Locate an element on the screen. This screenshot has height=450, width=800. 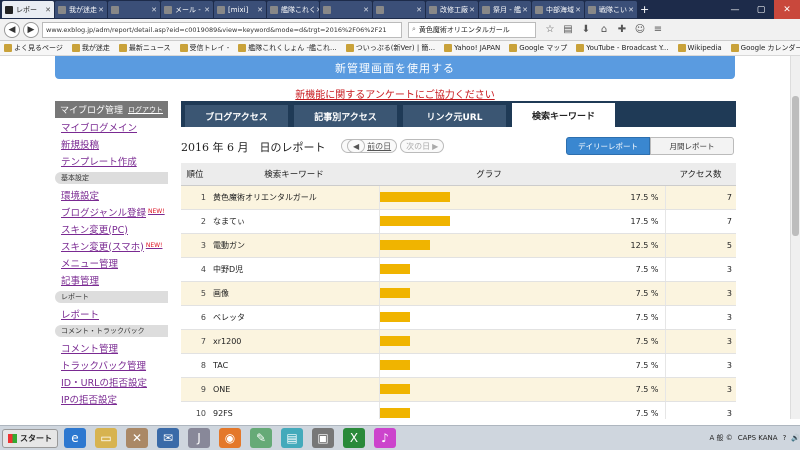
monthly-report-button: 月間レポート is located at coordinates (692, 146).